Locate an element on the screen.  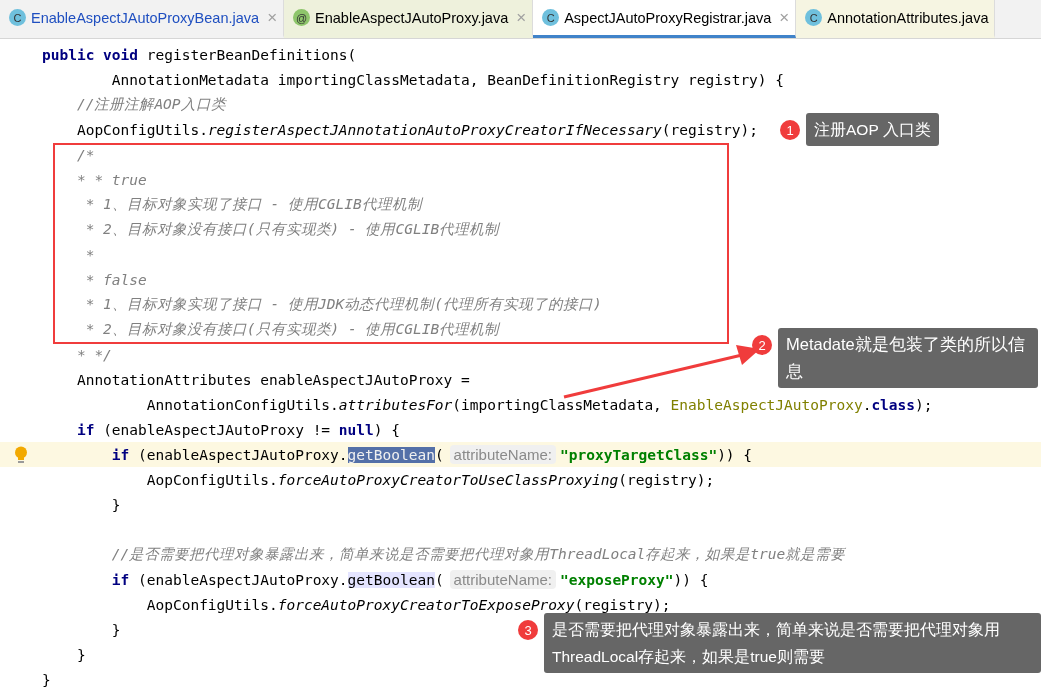
code-text: (importingClassMetadata, is located at coordinates (557, 404).